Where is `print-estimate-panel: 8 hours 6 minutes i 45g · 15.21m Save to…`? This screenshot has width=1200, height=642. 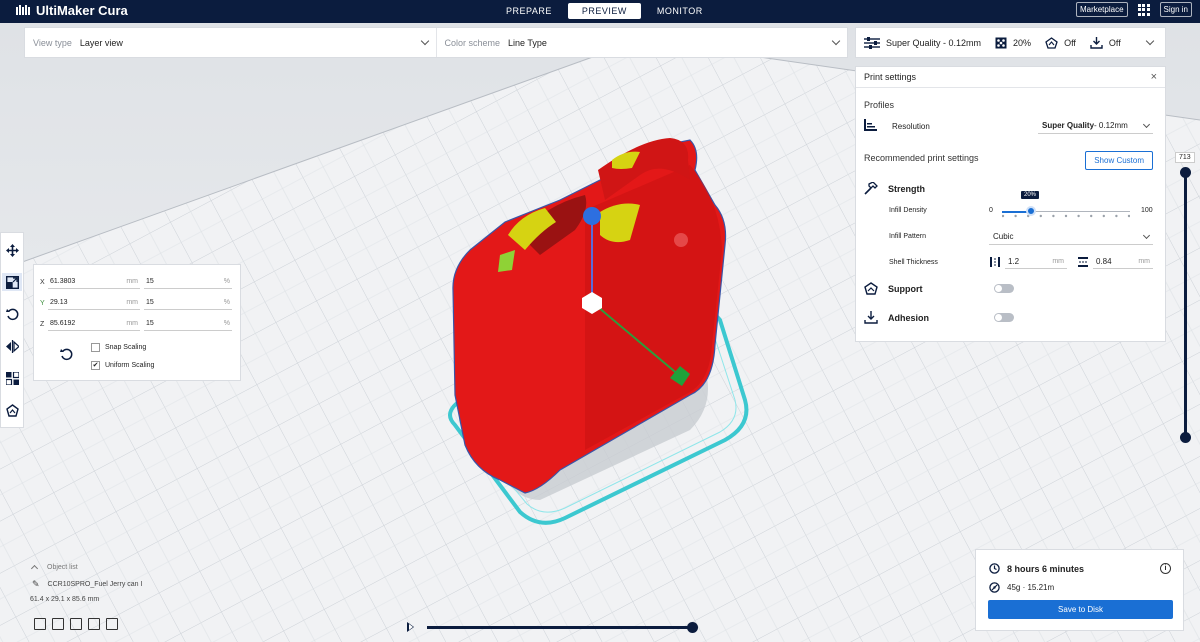
print-estimate-panel: 8 hours 6 minutes i 45g · 15.21m Save to… is located at coordinates (1079, 590).